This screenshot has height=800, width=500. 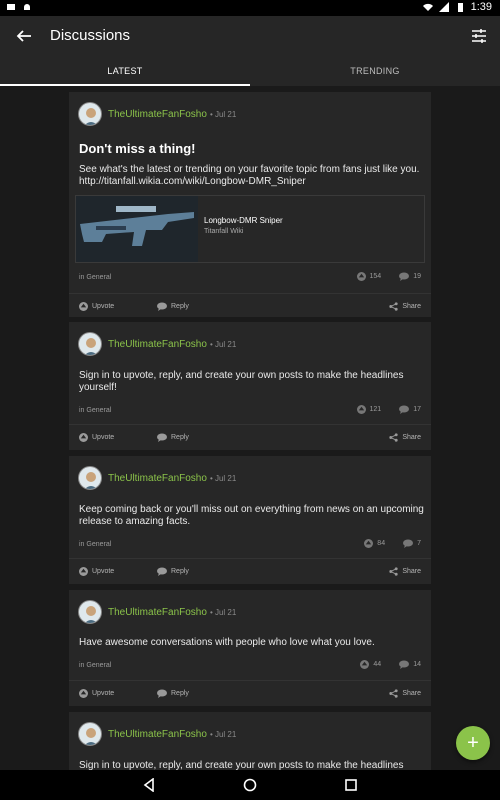 What do you see at coordinates (24, 36) in the screenshot?
I see `back-arrow-icon` at bounding box center [24, 36].